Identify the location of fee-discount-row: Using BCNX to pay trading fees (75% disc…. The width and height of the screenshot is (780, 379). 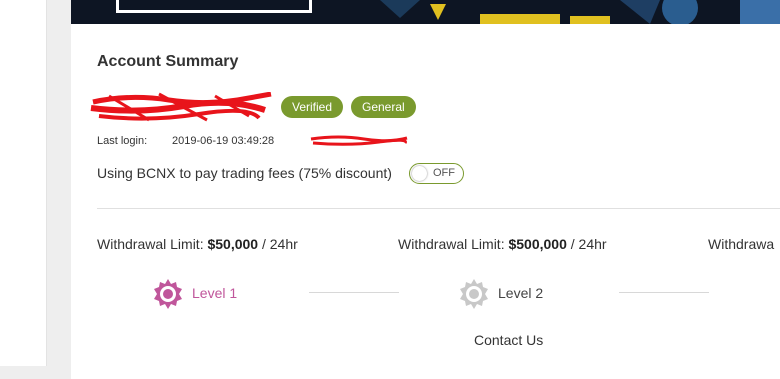
(280, 174).